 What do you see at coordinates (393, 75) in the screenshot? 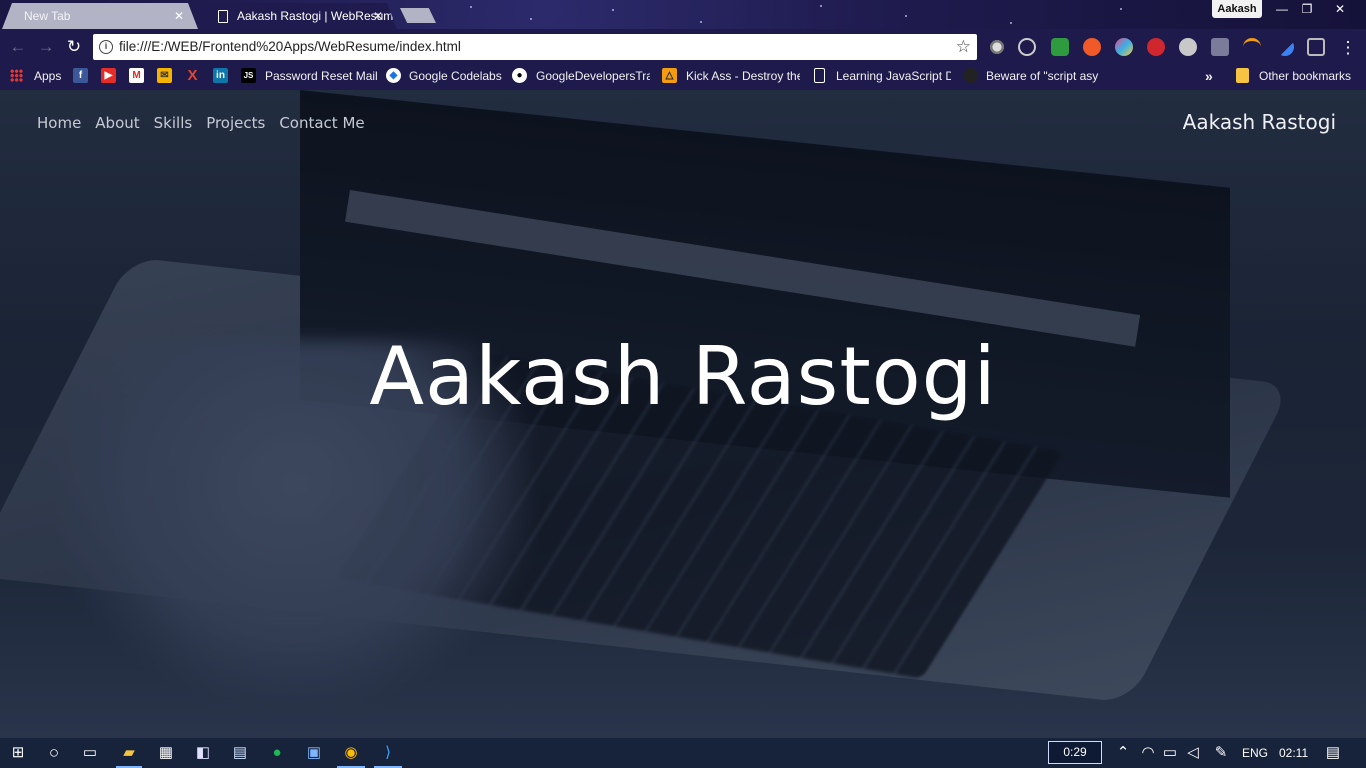
I see `codelabs-icon: ◆` at bounding box center [393, 75].